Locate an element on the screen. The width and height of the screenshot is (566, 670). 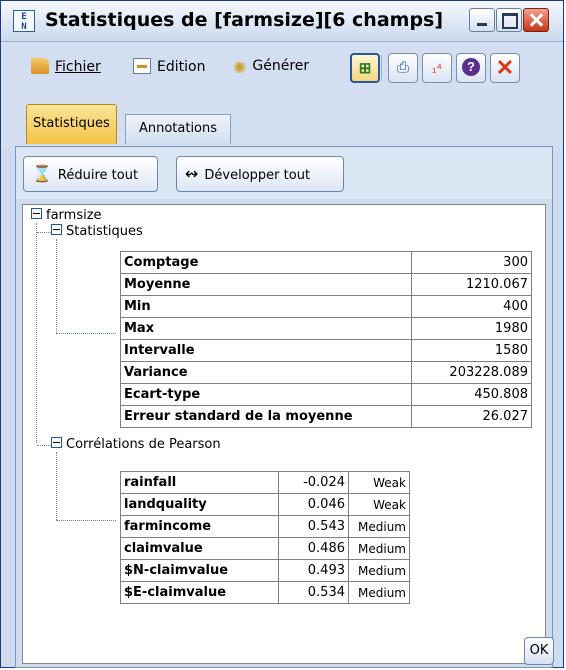
statistic-label: Max is located at coordinates (266, 328).